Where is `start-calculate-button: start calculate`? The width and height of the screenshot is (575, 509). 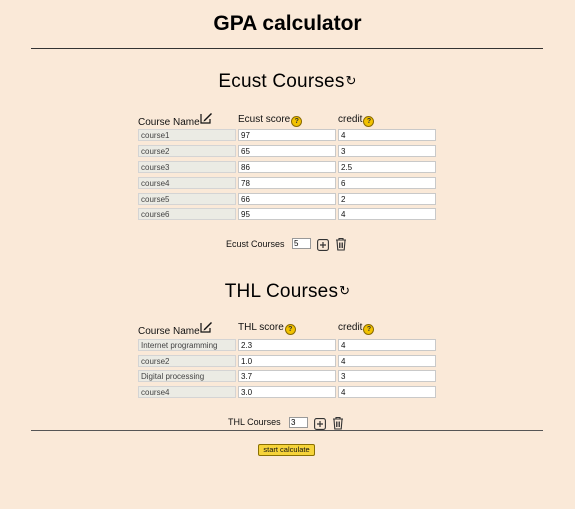 start-calculate-button: start calculate is located at coordinates (286, 450).